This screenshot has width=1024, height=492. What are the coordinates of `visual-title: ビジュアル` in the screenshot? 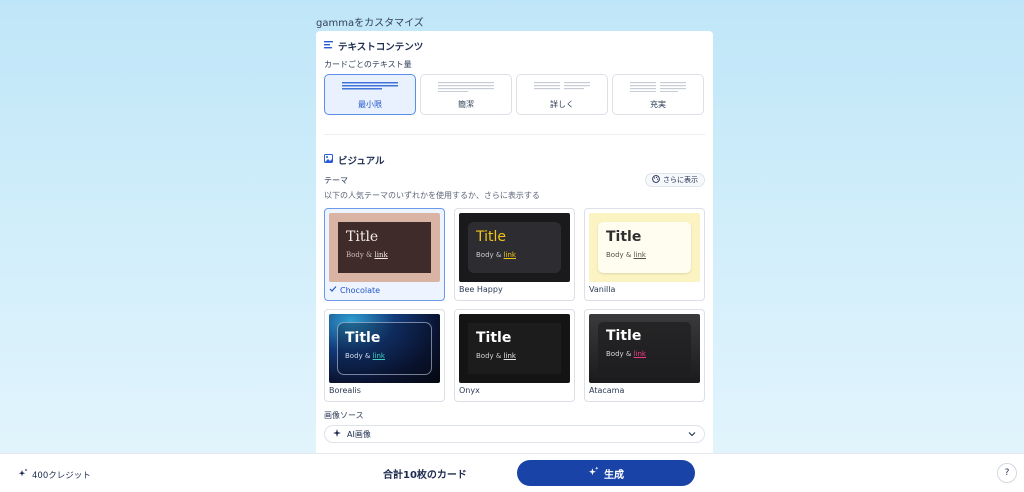 It's located at (361, 161).